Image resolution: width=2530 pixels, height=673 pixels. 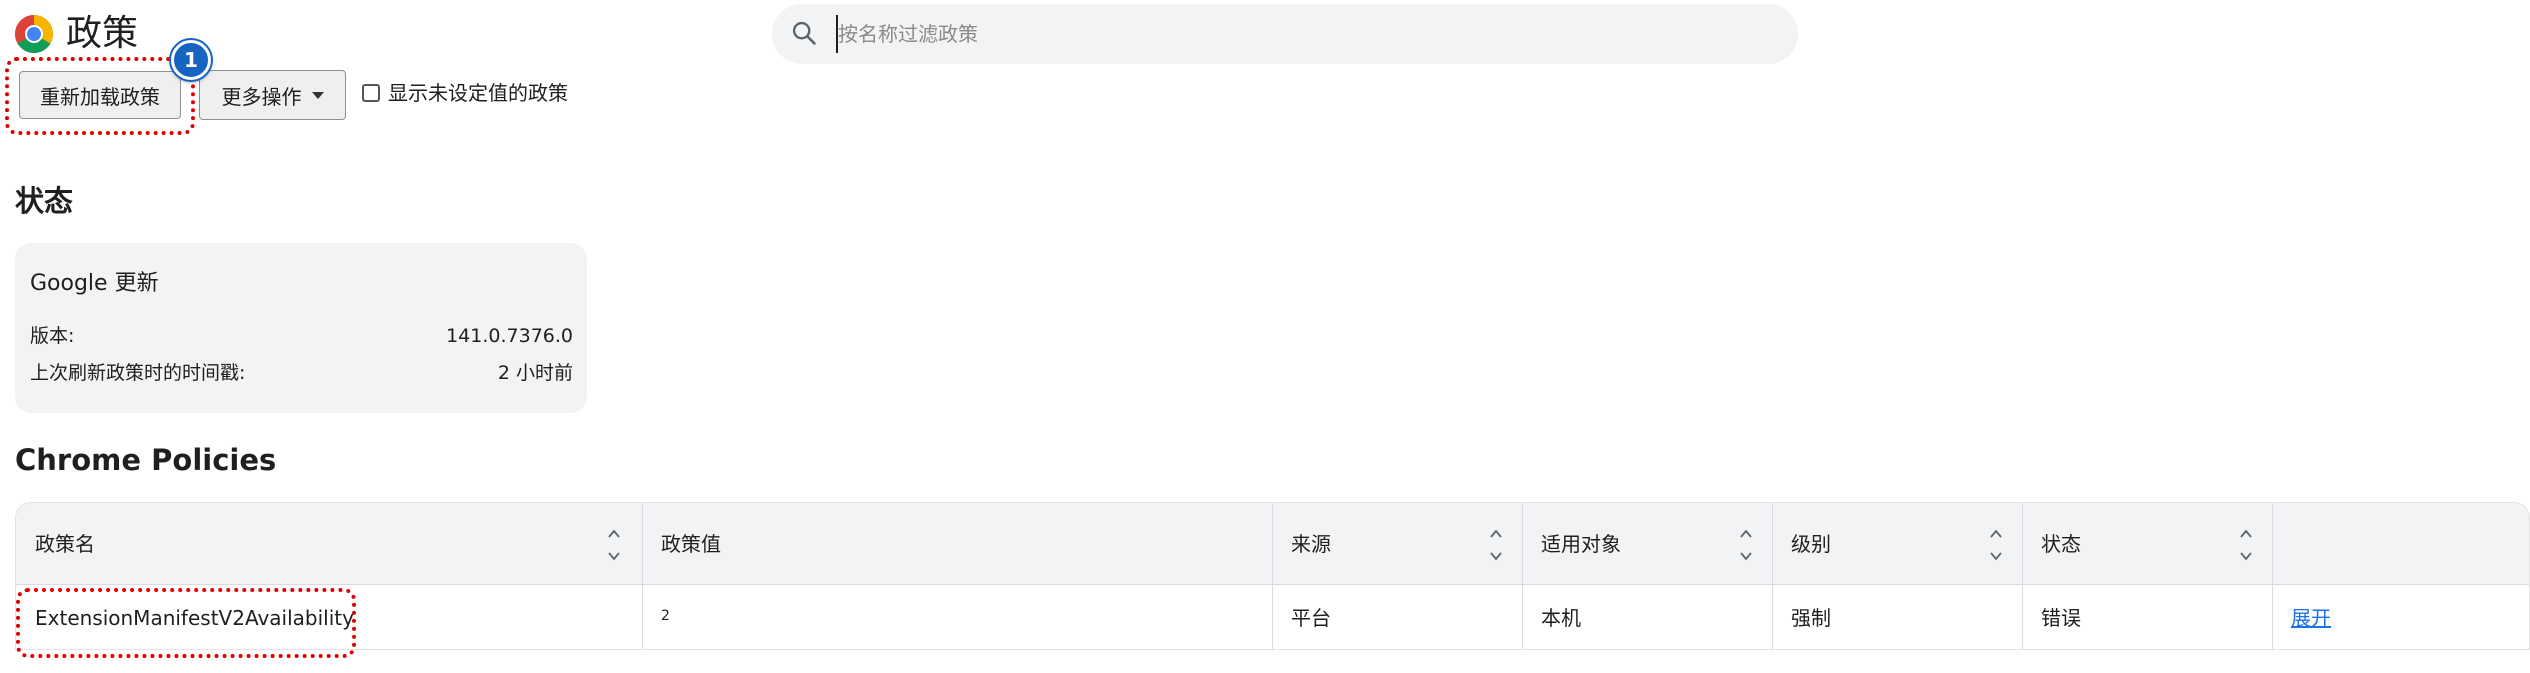 What do you see at coordinates (2061, 618) in the screenshot?
I see `cell-status: 错误` at bounding box center [2061, 618].